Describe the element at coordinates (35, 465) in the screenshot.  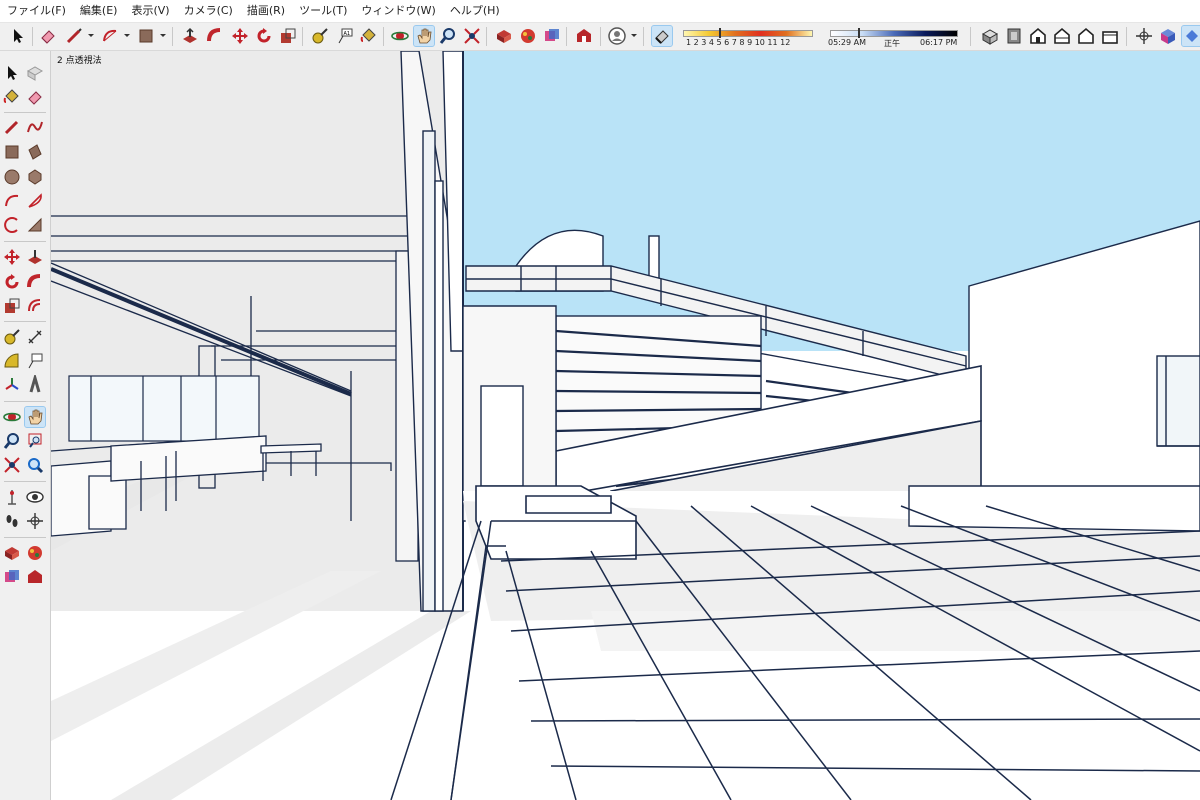
I see `previous-view-icon` at that location.